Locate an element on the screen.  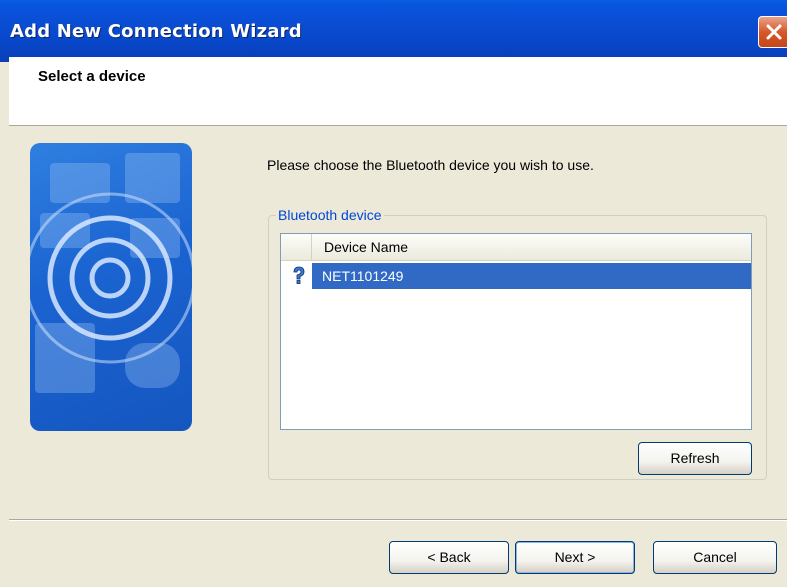
bluetooth-wizard-illustration is located at coordinates (111, 287).